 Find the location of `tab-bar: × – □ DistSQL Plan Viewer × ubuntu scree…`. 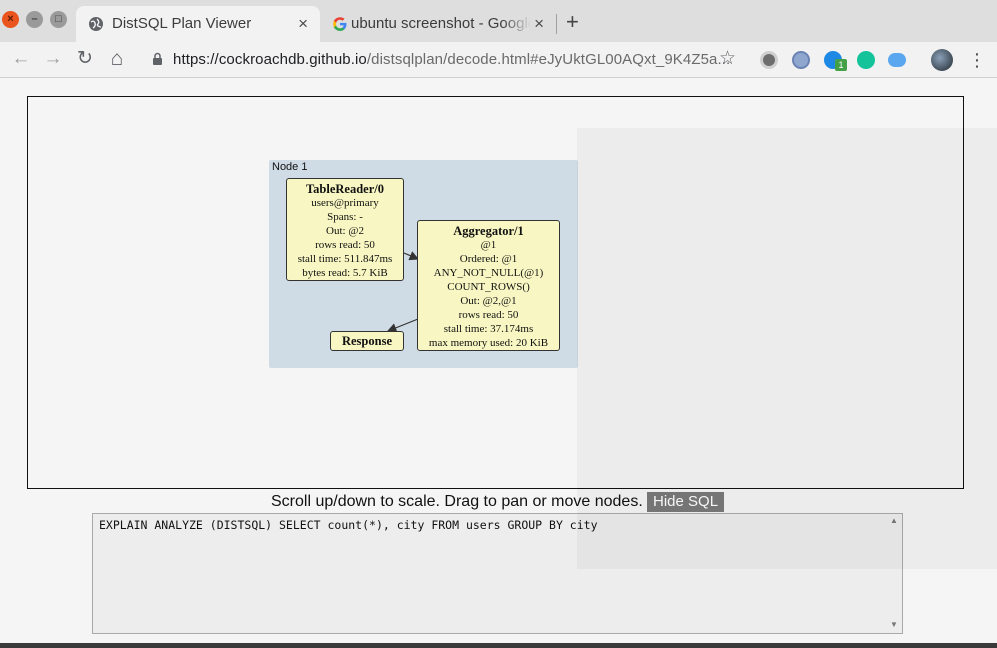

tab-bar: × – □ DistSQL Plan Viewer × ubuntu scree… is located at coordinates (498, 21).